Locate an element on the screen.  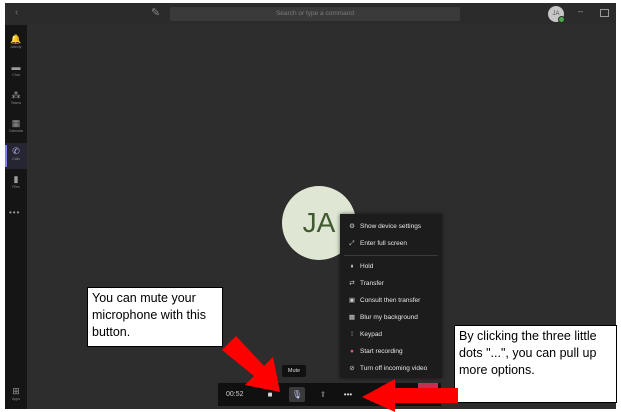
menu-item-incoming-video: ⊘ Turn off incoming video is located at coordinates (391, 369).